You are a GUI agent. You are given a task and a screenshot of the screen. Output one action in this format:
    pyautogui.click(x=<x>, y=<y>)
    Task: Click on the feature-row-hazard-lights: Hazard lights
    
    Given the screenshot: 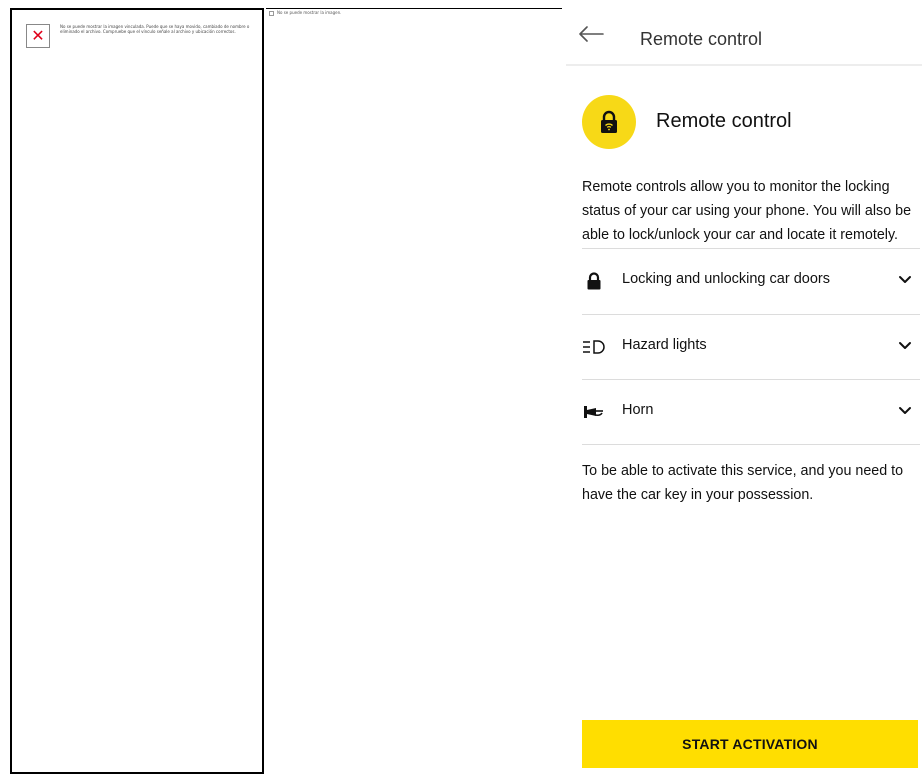 What is the action you would take?
    pyautogui.click(x=751, y=347)
    